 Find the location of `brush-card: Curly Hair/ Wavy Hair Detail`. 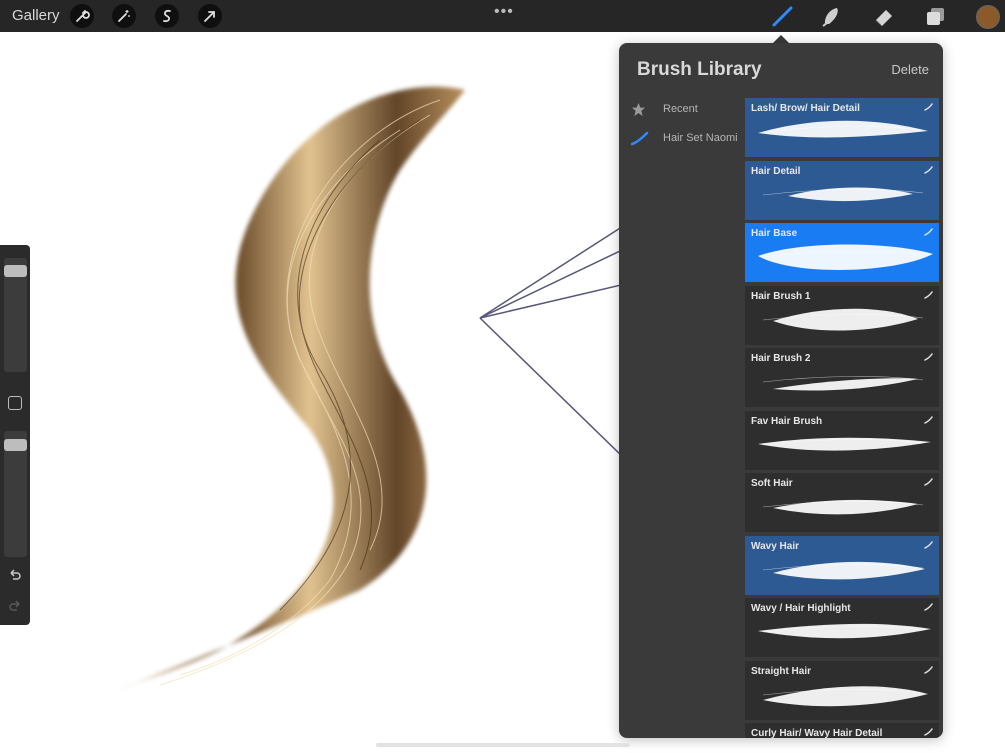

brush-card: Curly Hair/ Wavy Hair Detail is located at coordinates (842, 730).